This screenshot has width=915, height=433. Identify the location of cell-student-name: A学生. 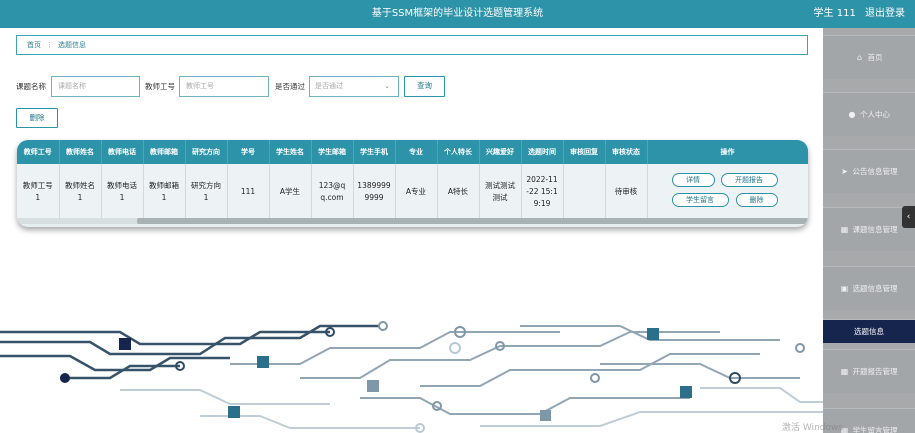
(290, 191).